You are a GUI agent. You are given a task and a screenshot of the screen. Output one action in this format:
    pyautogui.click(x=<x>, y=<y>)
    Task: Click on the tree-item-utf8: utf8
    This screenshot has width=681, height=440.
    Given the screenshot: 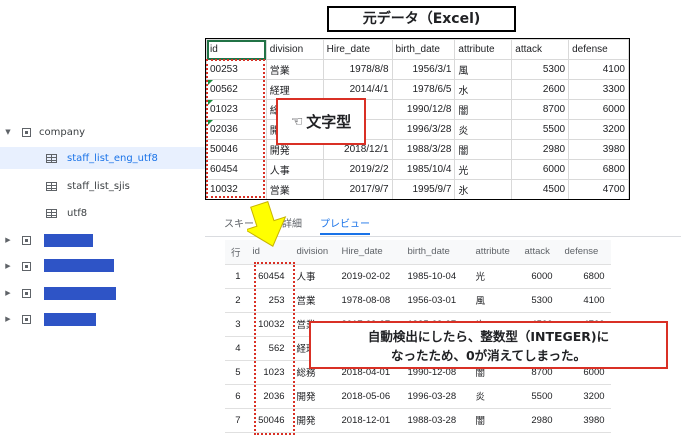 What is the action you would take?
    pyautogui.click(x=43, y=213)
    